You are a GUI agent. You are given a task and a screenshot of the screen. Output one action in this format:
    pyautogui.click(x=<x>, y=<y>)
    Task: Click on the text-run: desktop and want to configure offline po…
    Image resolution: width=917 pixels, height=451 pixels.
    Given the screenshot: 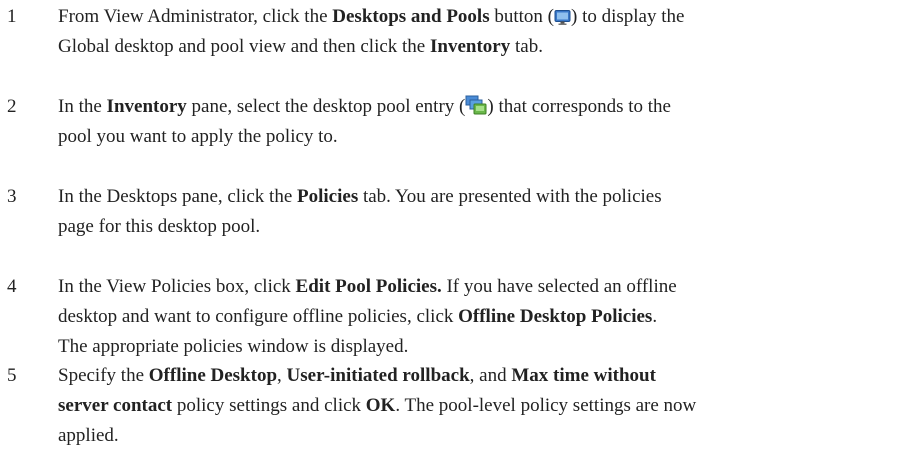 What is the action you would take?
    pyautogui.click(x=258, y=316)
    